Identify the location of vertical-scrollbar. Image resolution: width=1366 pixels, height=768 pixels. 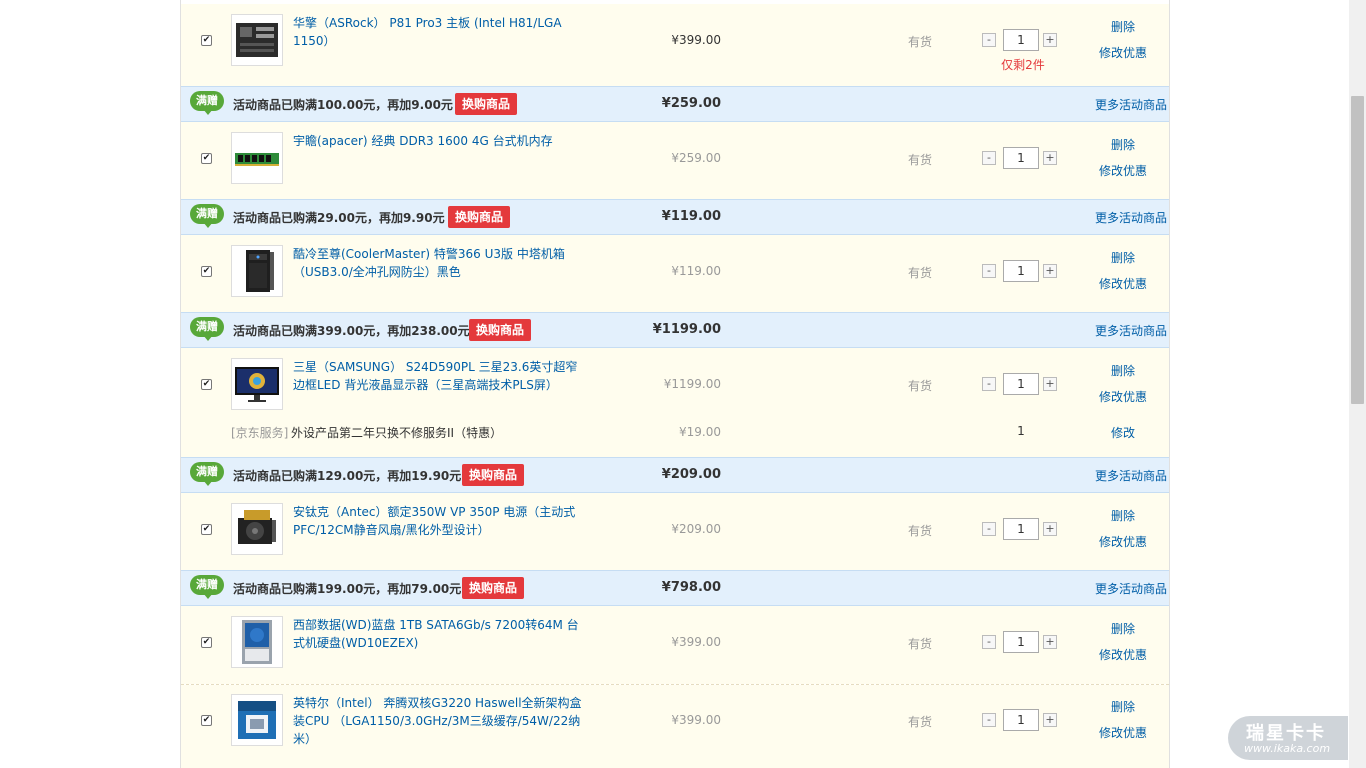
(1357, 384).